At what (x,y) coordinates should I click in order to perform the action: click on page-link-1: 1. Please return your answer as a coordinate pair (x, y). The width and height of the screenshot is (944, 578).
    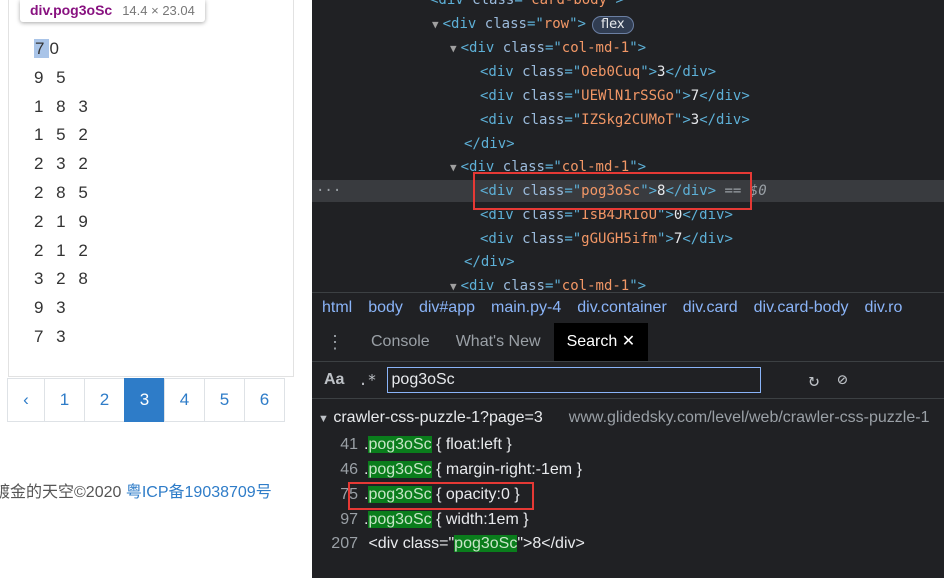
    Looking at the image, I should click on (64, 400).